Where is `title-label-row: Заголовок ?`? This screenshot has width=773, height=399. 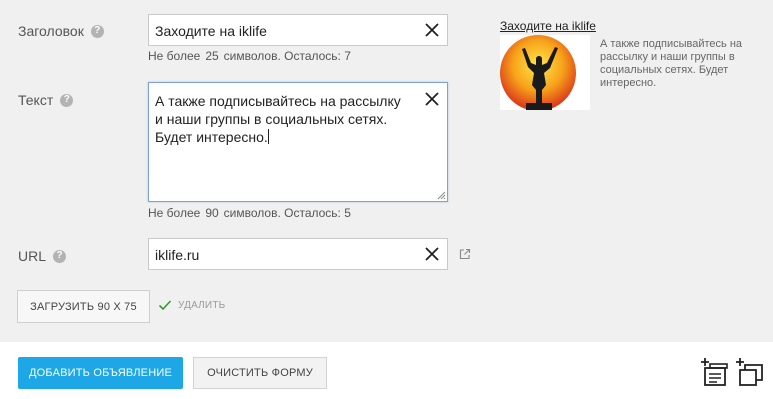
title-label-row: Заголовок ? is located at coordinates (61, 31).